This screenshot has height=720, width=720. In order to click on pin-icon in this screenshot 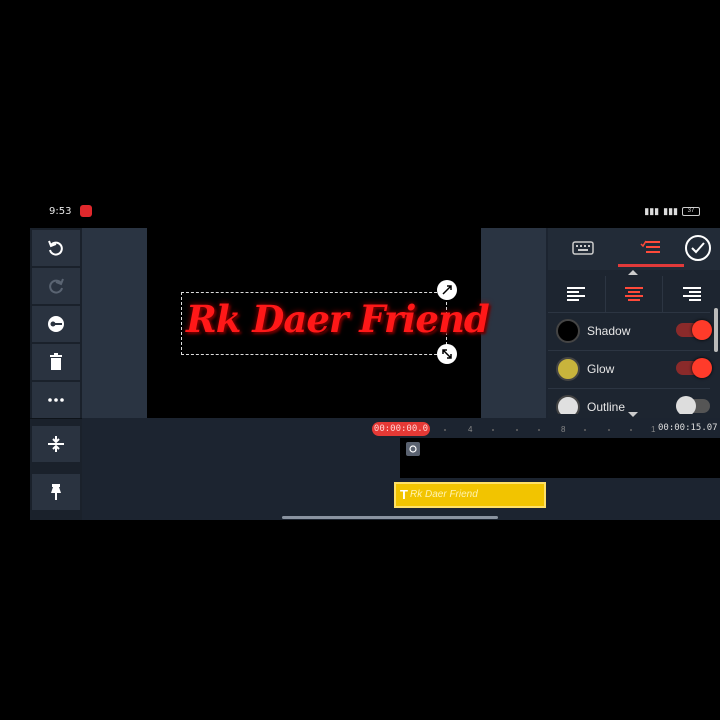, I will do `click(56, 492)`.